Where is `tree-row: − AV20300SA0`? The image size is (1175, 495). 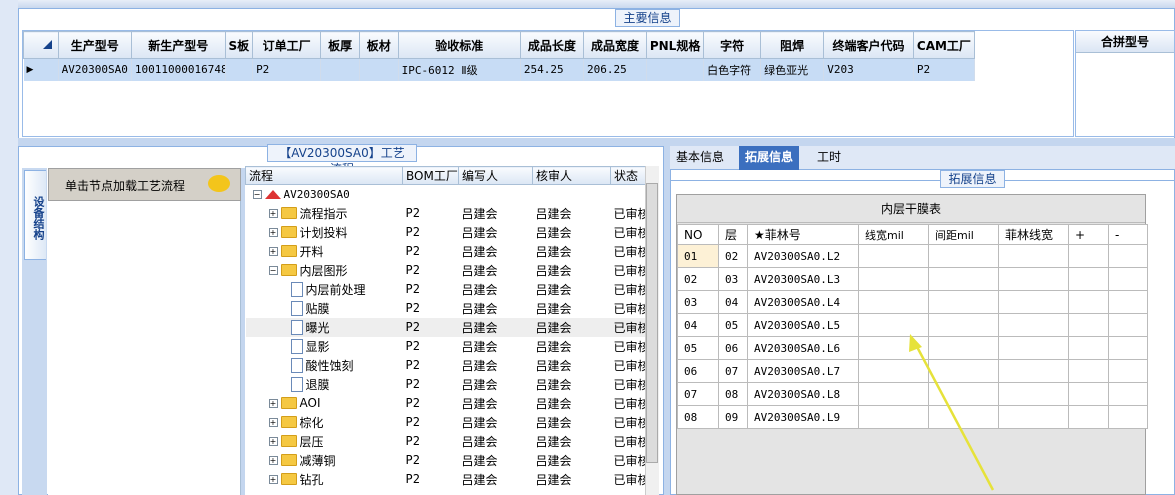 tree-row: − AV20300SA0 is located at coordinates (446, 194).